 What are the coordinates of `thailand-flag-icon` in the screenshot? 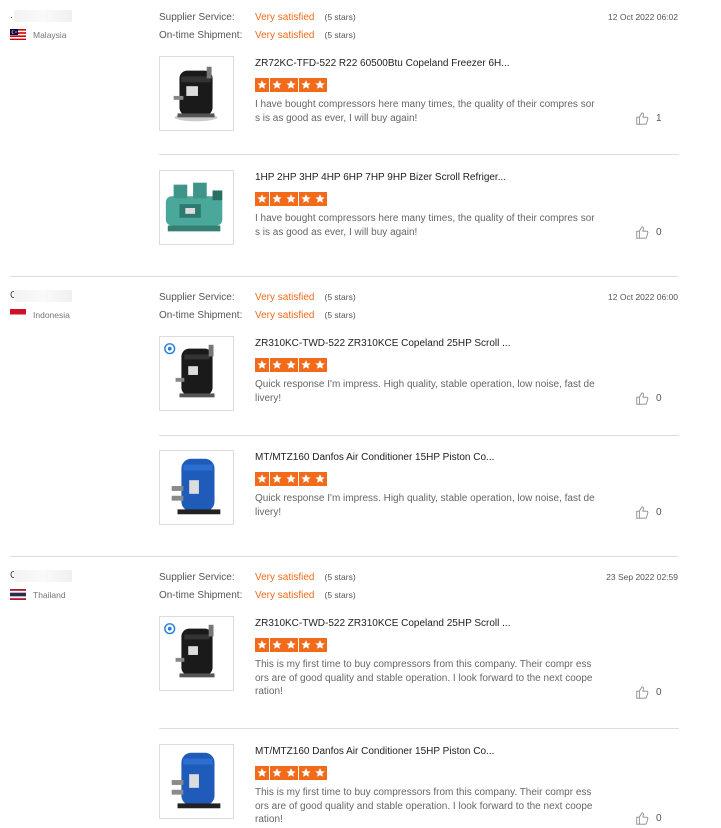 It's located at (18, 594).